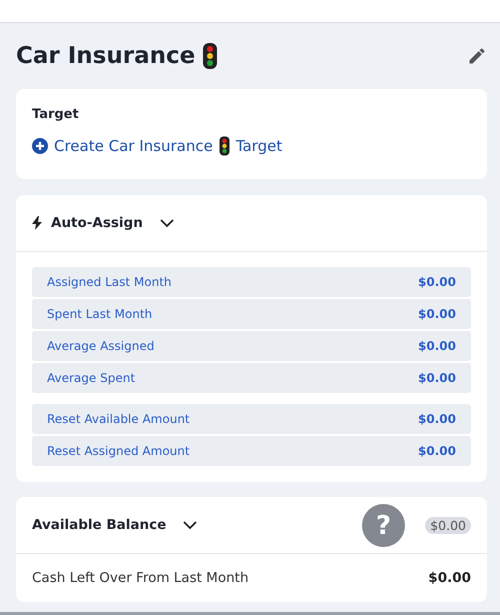 The height and width of the screenshot is (615, 500). Describe the element at coordinates (97, 223) in the screenshot. I see `section-heading: Auto-Assign` at that location.